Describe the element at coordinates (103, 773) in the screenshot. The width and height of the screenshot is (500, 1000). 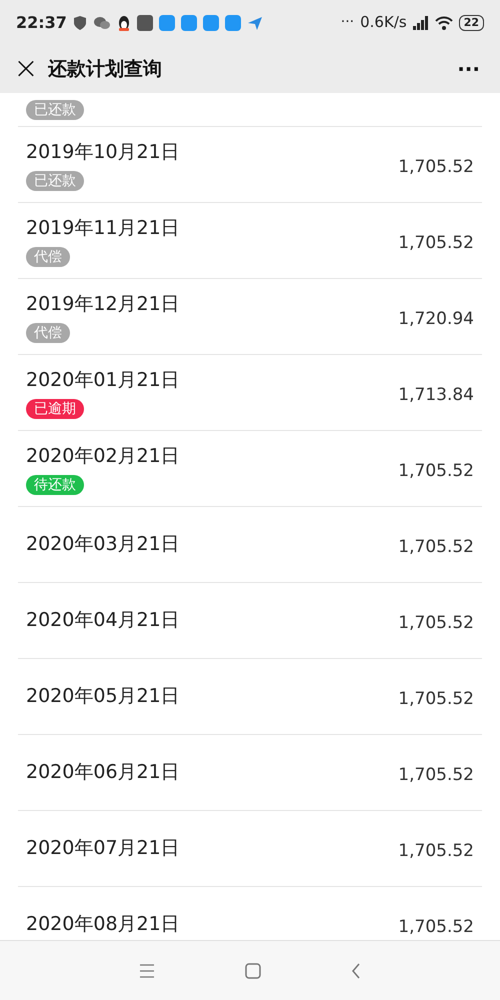
I see `due-date: 2020年06月21日` at that location.